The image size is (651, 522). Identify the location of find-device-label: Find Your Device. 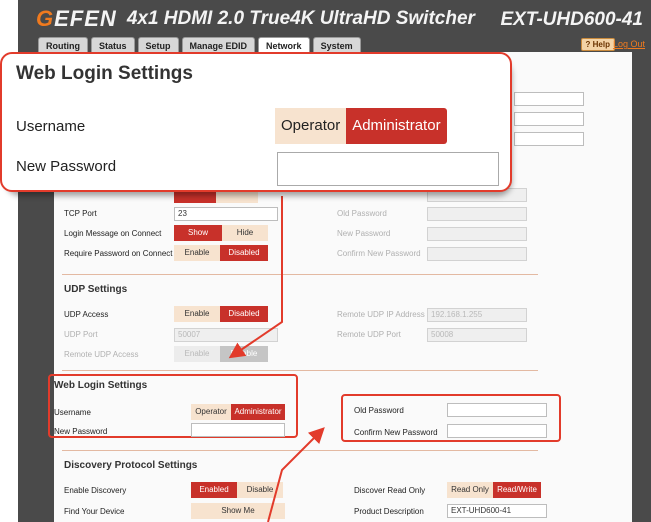
(94, 511).